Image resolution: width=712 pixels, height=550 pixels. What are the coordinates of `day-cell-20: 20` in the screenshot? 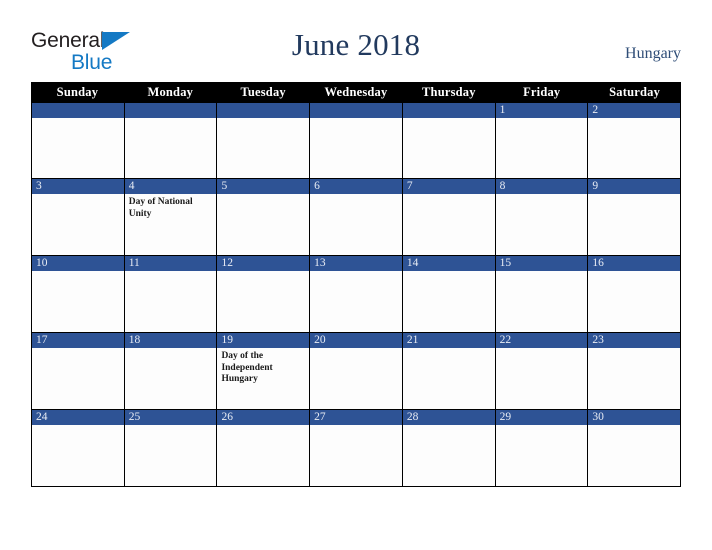 It's located at (356, 371).